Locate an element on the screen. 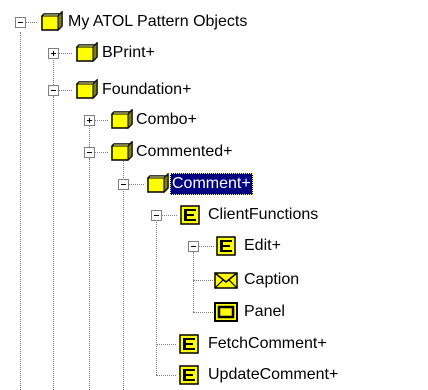 This screenshot has height=390, width=428. collapse-toggle-foundation is located at coordinates (53, 90).